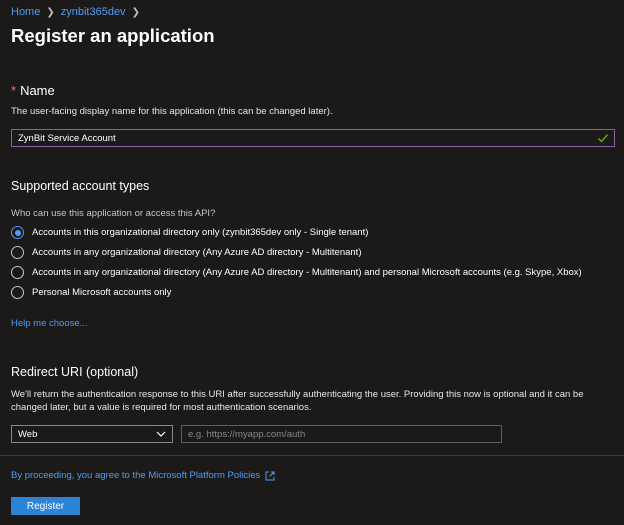 The image size is (624, 525). Describe the element at coordinates (37, 90) in the screenshot. I see `name-label-text: Name` at that location.